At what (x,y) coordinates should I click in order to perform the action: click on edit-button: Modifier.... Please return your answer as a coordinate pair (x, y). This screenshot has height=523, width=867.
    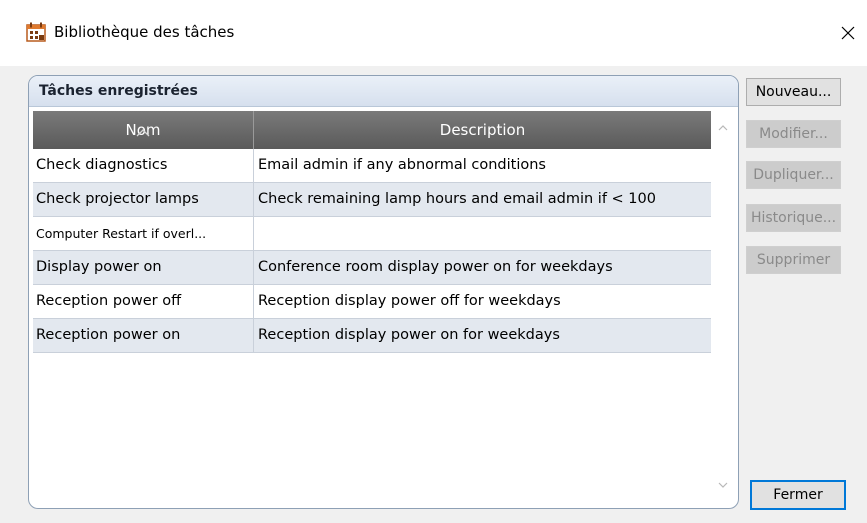
    Looking at the image, I should click on (793, 134).